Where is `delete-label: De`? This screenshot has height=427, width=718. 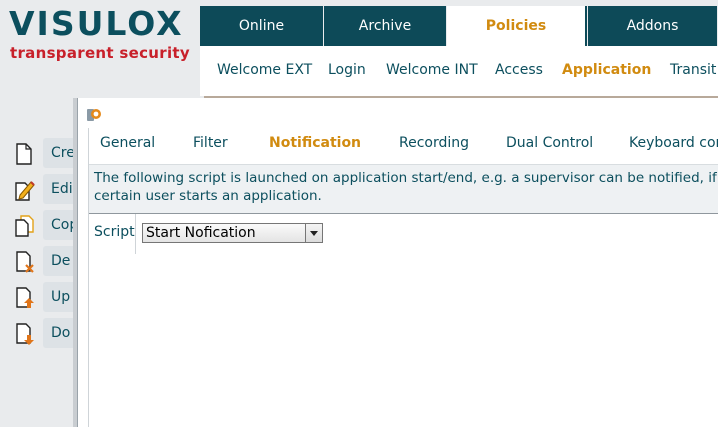
delete-label: De is located at coordinates (61, 261).